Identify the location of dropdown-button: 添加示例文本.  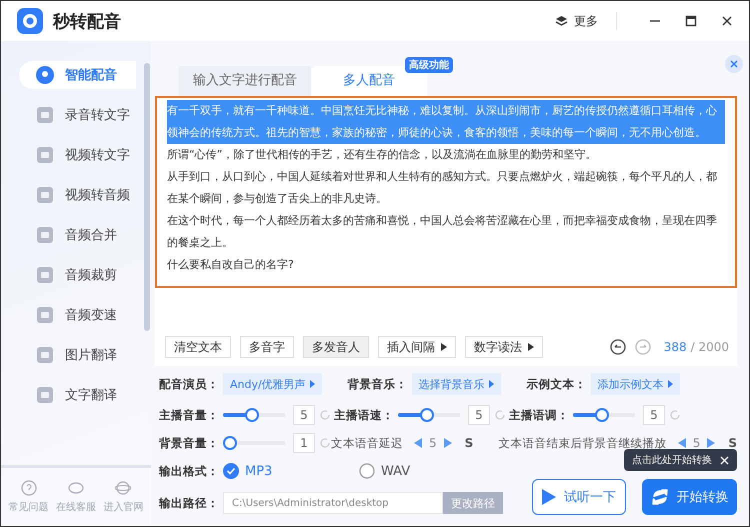
(635, 384).